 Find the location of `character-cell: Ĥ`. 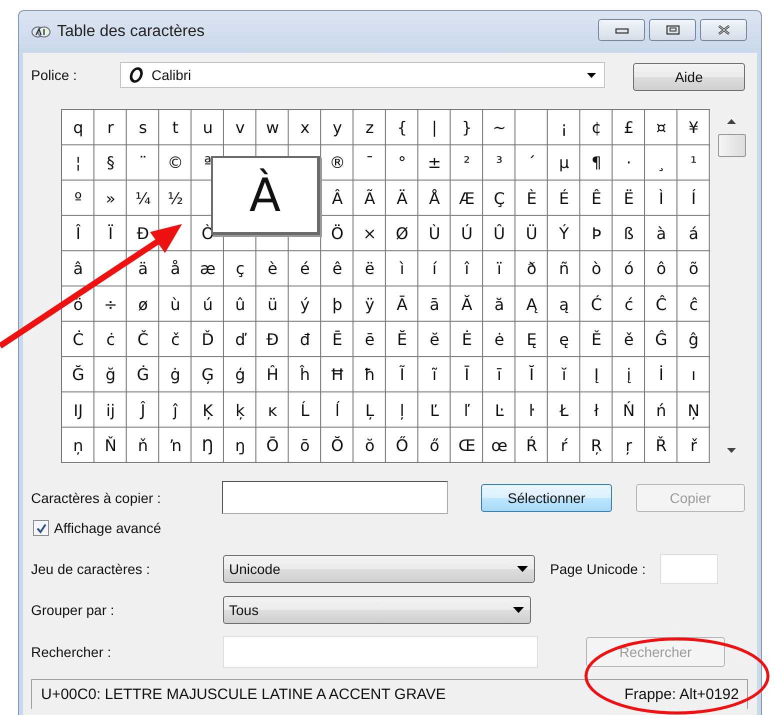

character-cell: Ĥ is located at coordinates (272, 374).